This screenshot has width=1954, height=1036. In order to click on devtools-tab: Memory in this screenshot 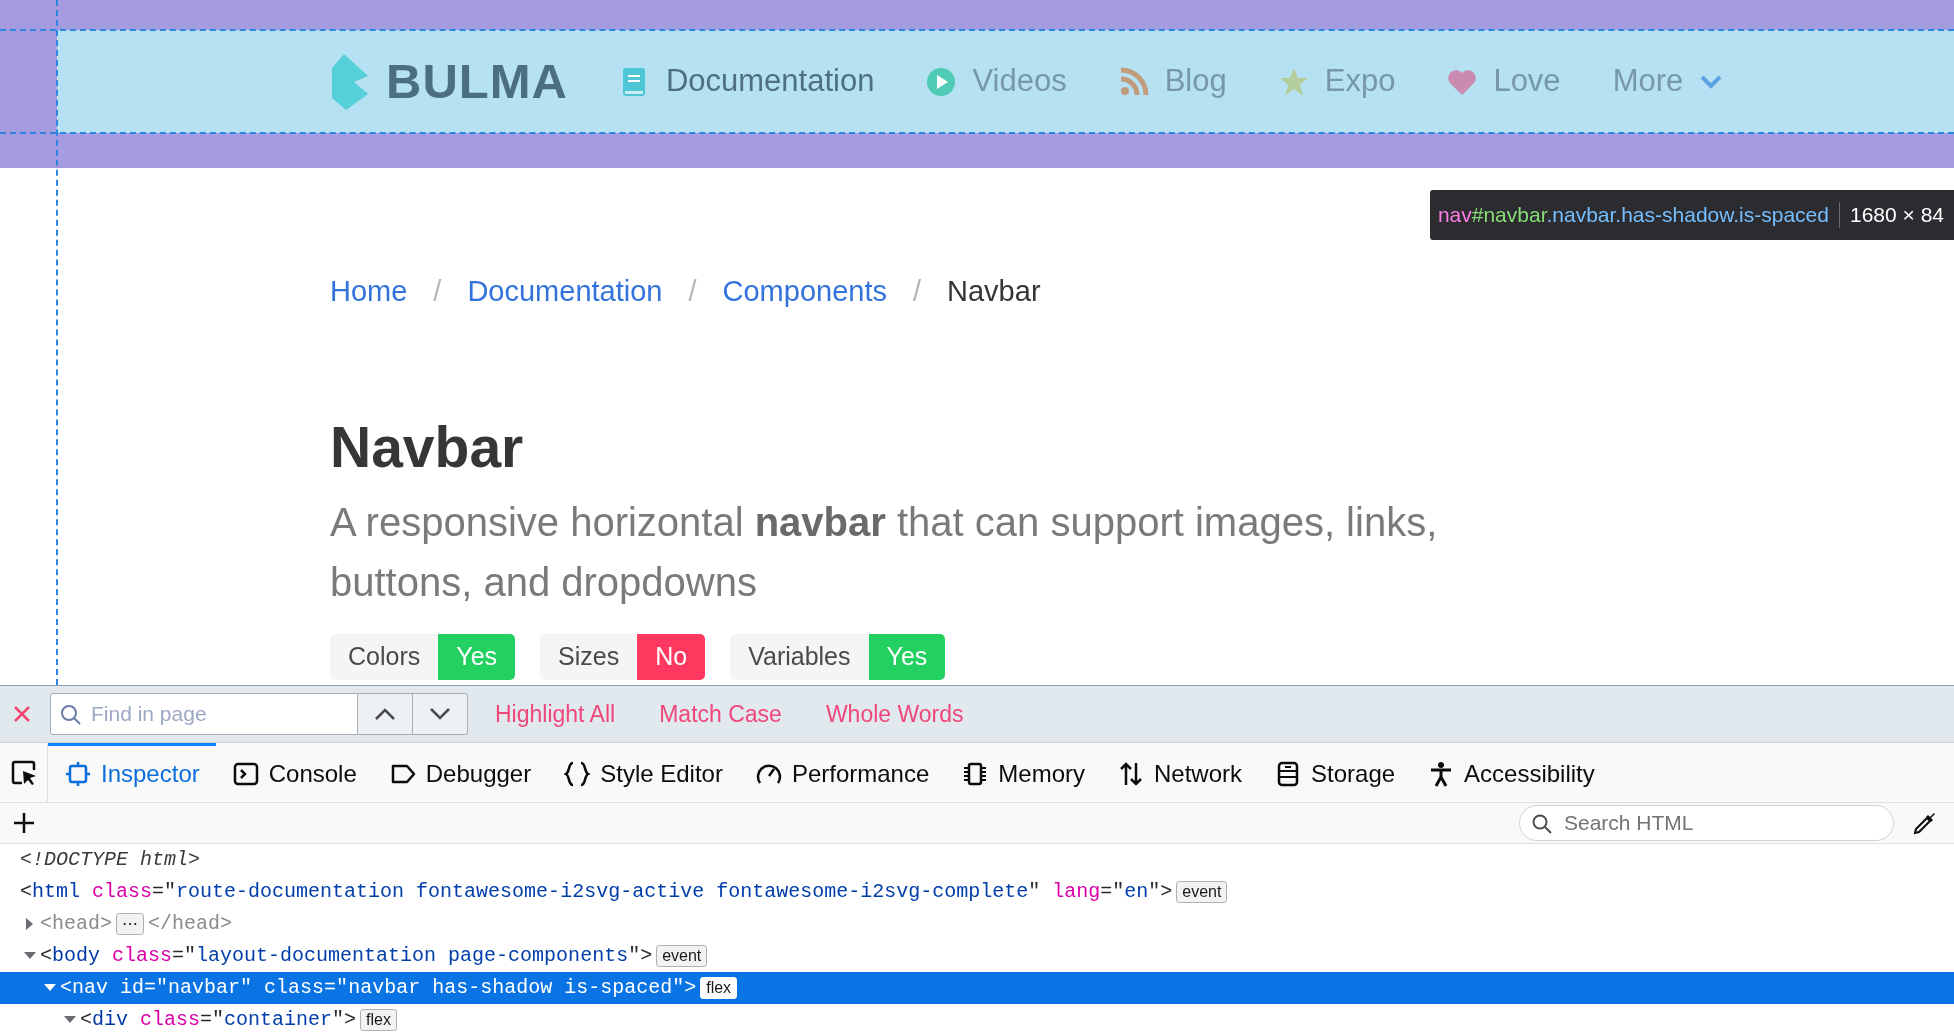, I will do `click(1023, 772)`.